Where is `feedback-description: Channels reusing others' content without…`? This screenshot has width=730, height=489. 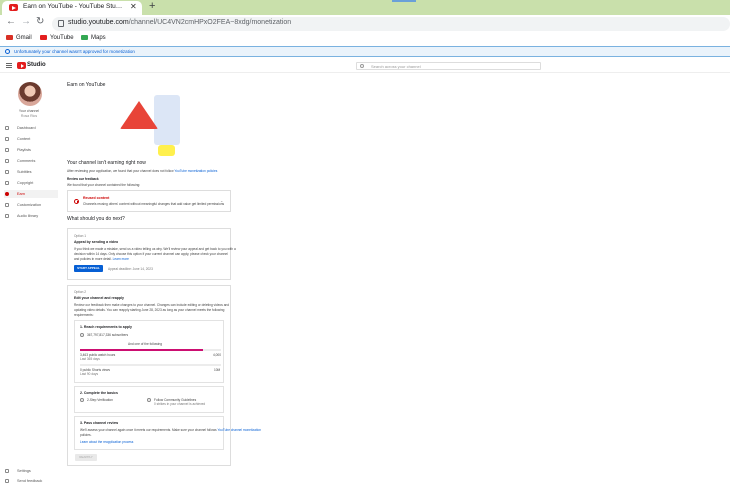 feedback-description: Channels reusing others' content without… is located at coordinates (154, 204).